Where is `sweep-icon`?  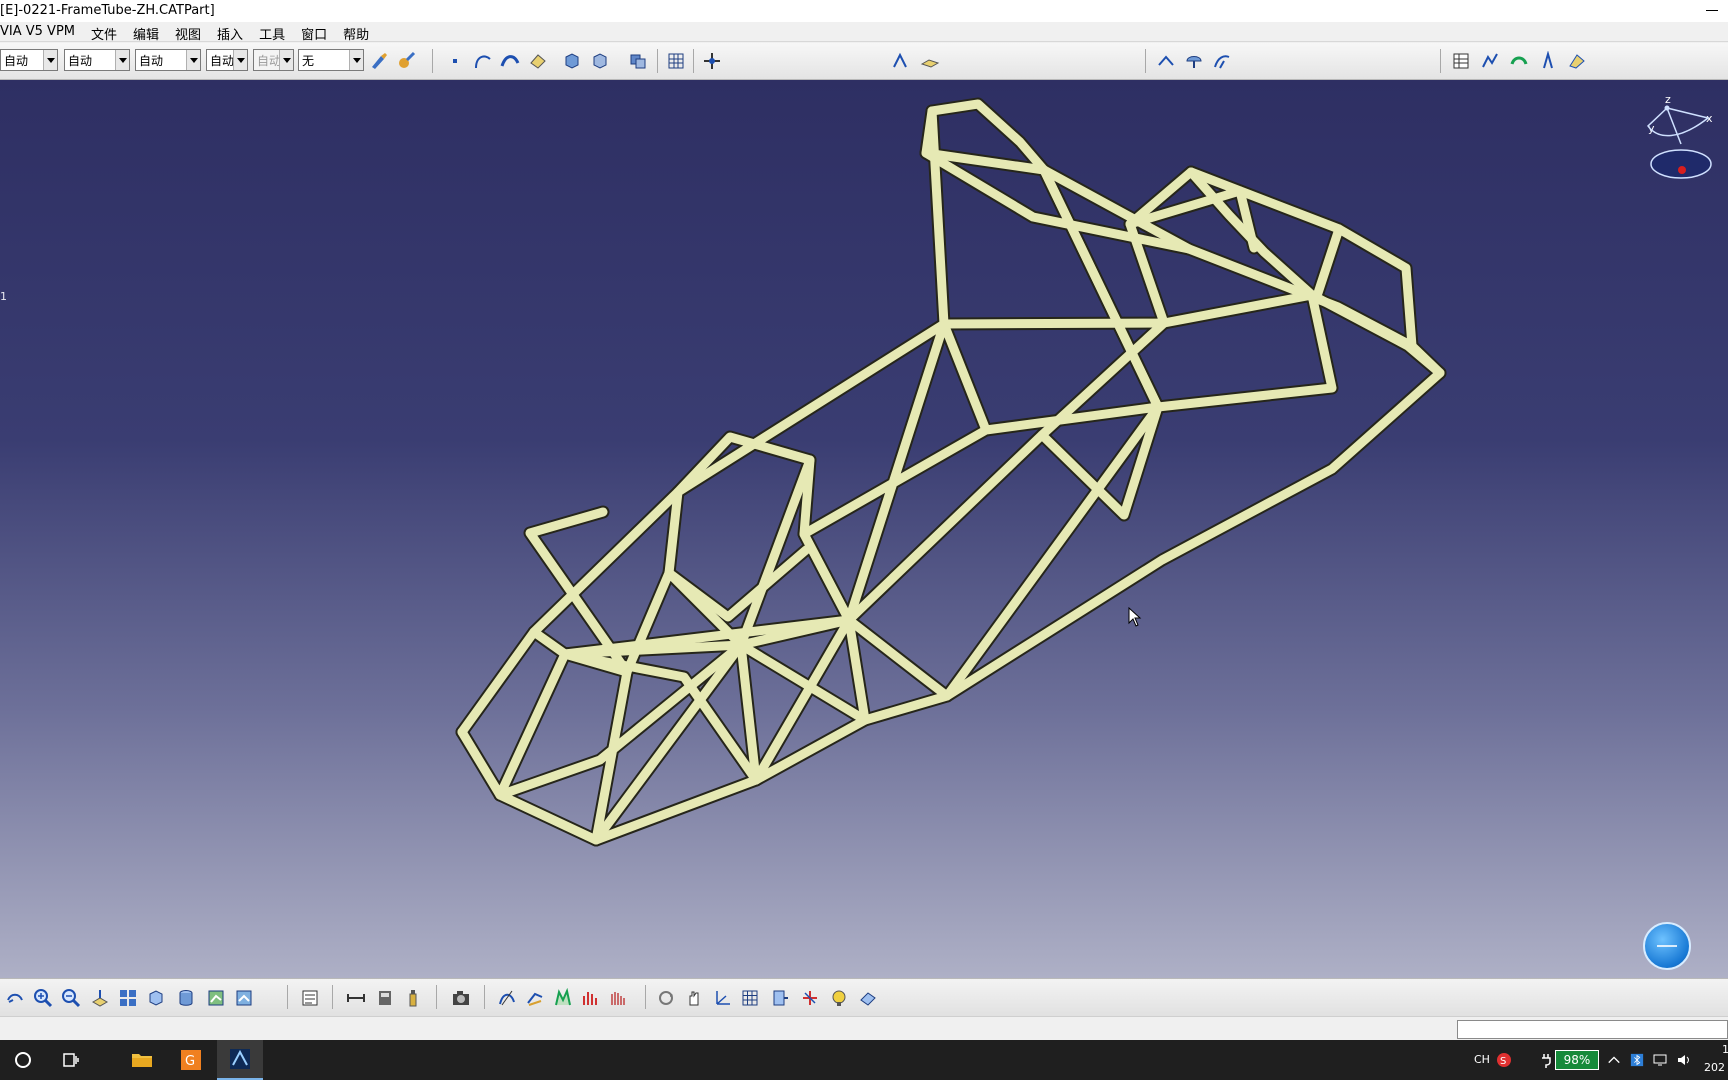 sweep-icon is located at coordinates (1222, 61).